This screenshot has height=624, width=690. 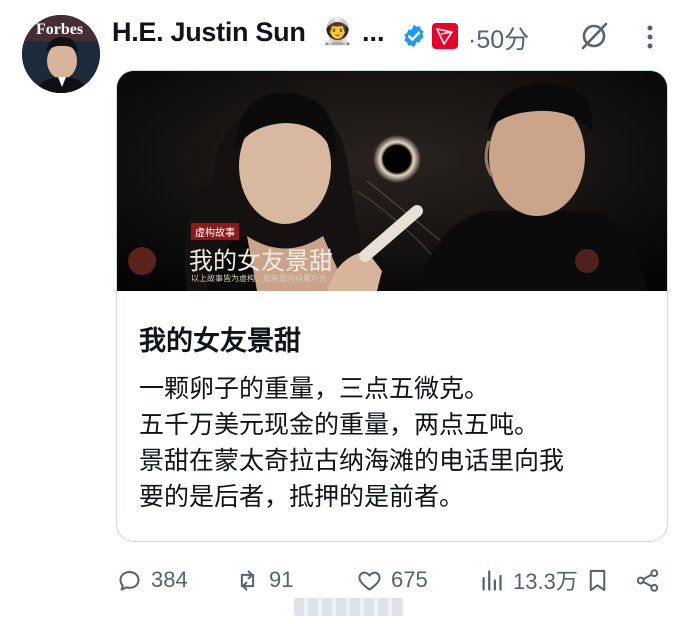 What do you see at coordinates (369, 581) in the screenshot?
I see `like-icon` at bounding box center [369, 581].